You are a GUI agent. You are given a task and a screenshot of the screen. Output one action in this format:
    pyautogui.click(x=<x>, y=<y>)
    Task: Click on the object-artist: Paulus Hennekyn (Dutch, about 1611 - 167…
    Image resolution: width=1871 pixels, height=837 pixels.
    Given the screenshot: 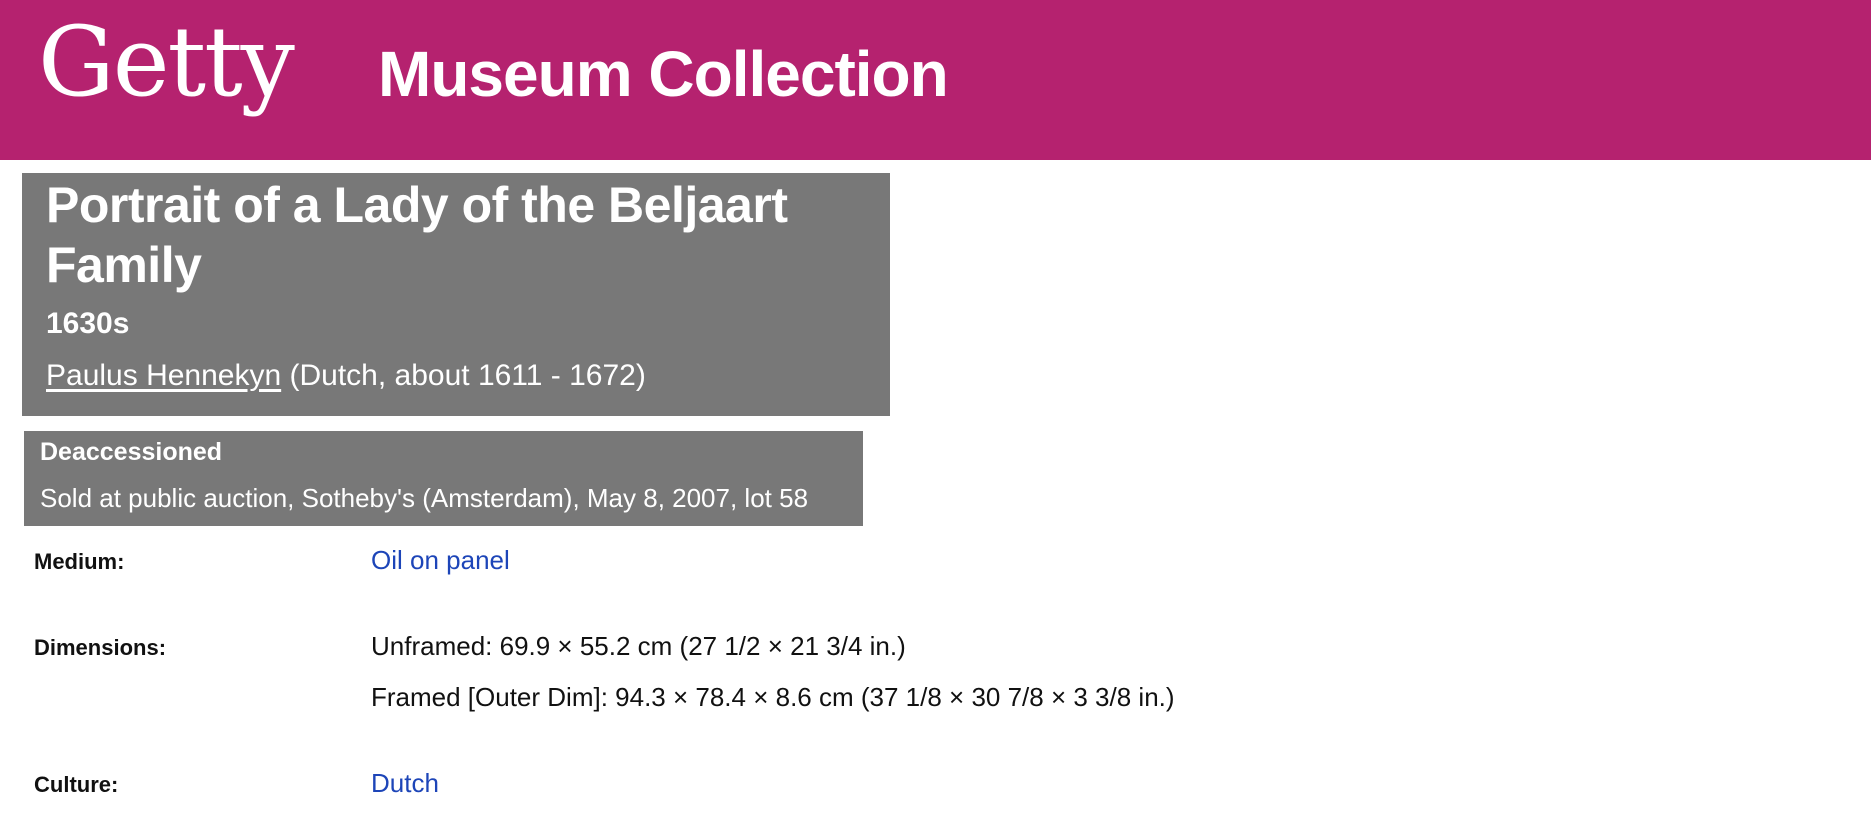 What is the action you would take?
    pyautogui.click(x=456, y=376)
    